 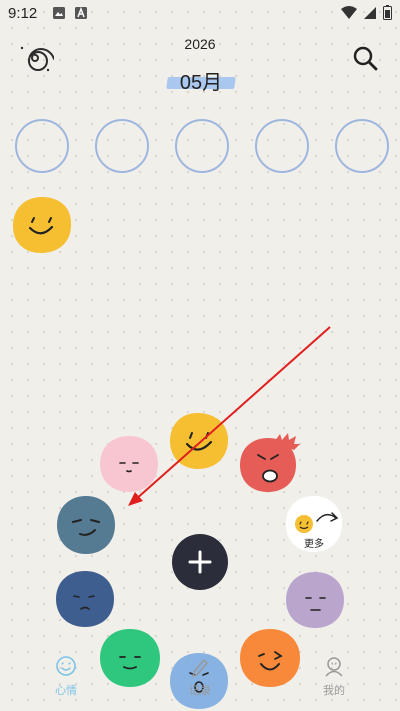 What do you see at coordinates (42, 225) in the screenshot?
I see `recorded-mood-happy` at bounding box center [42, 225].